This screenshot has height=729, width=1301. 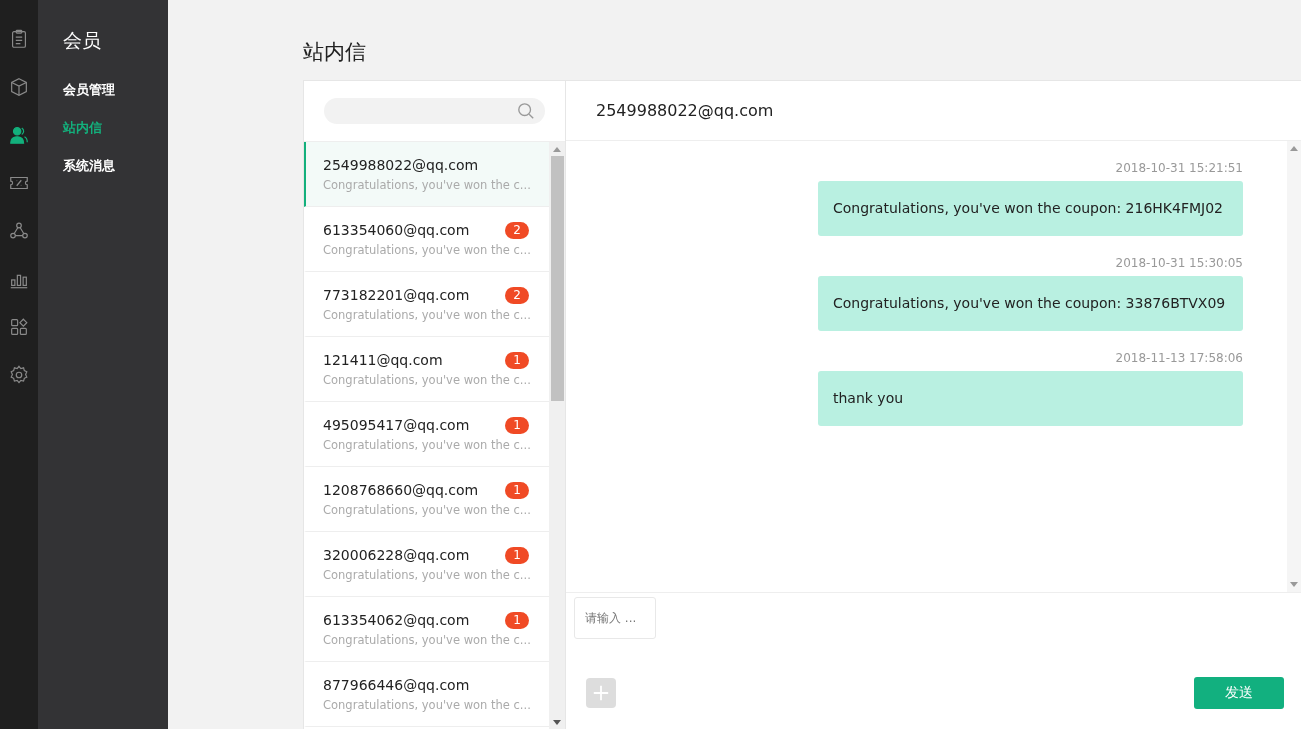 What do you see at coordinates (1179, 168) in the screenshot?
I see `message-time: 2018-10-31 15:21:51` at bounding box center [1179, 168].